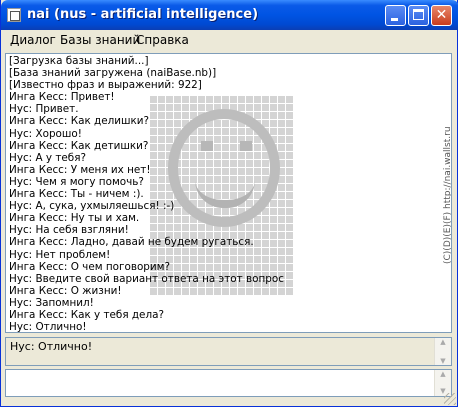  Describe the element at coordinates (447, 195) in the screenshot. I see `site-credit: (C)(D)(E)(F) http://nai.wallst.ru` at that location.